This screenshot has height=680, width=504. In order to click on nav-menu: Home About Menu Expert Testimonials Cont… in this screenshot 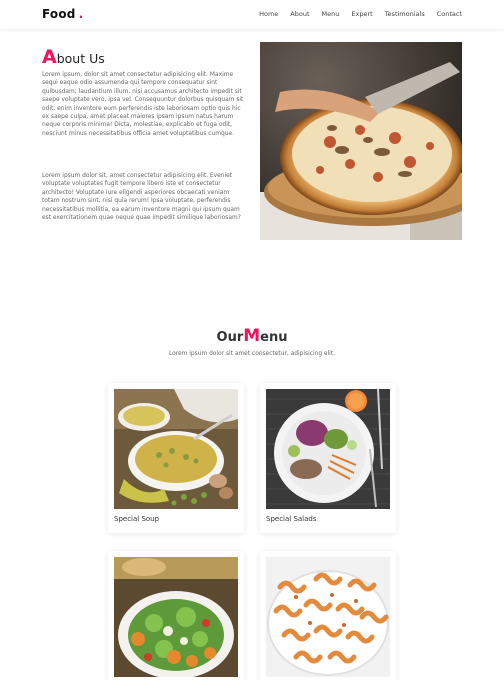, I will do `click(360, 14)`.